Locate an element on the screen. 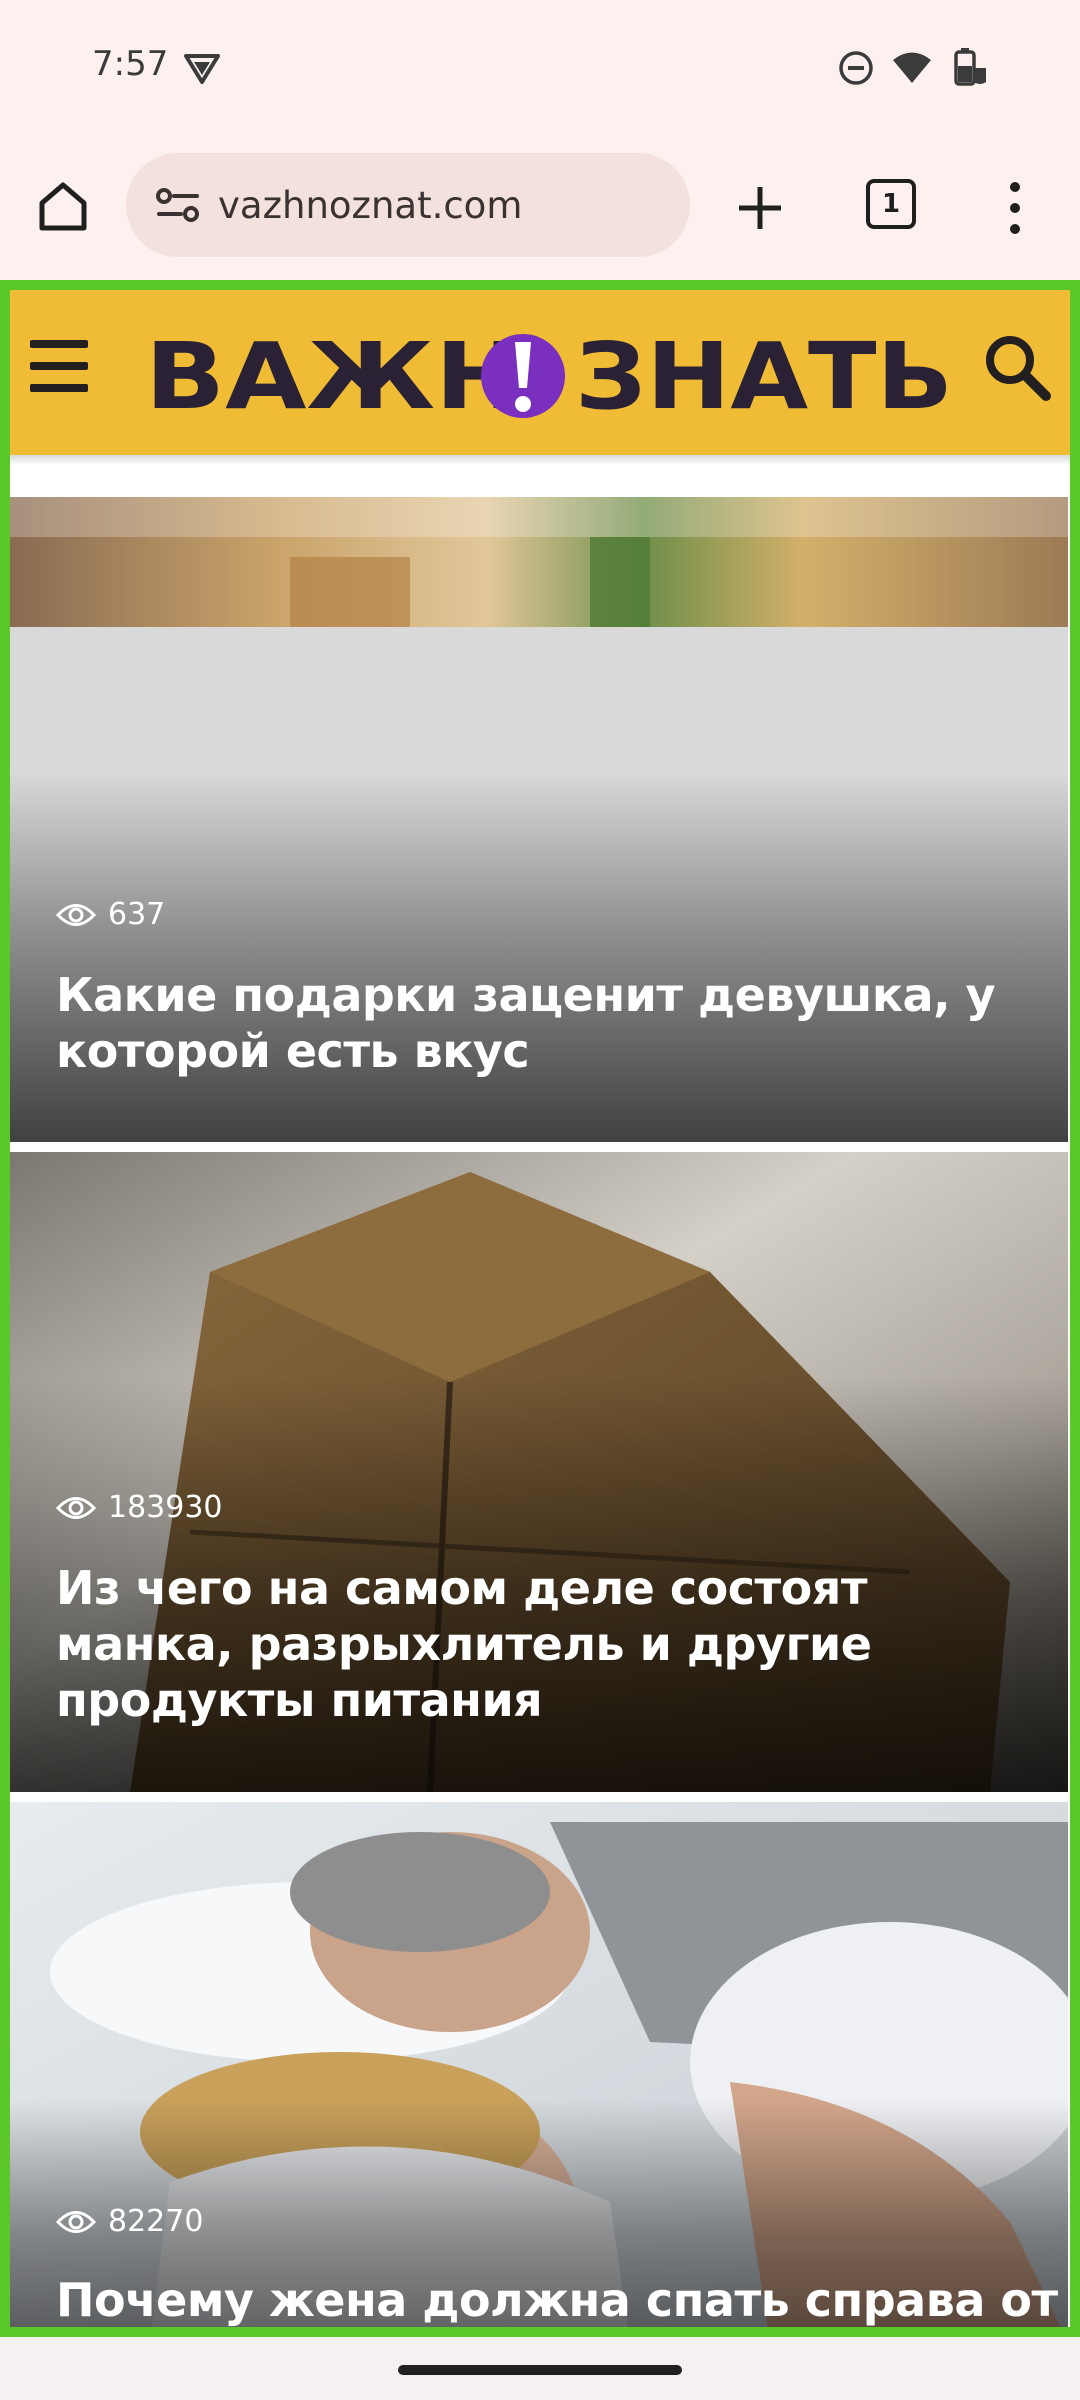 This screenshot has width=1080, height=2400. home-button is located at coordinates (63, 205).